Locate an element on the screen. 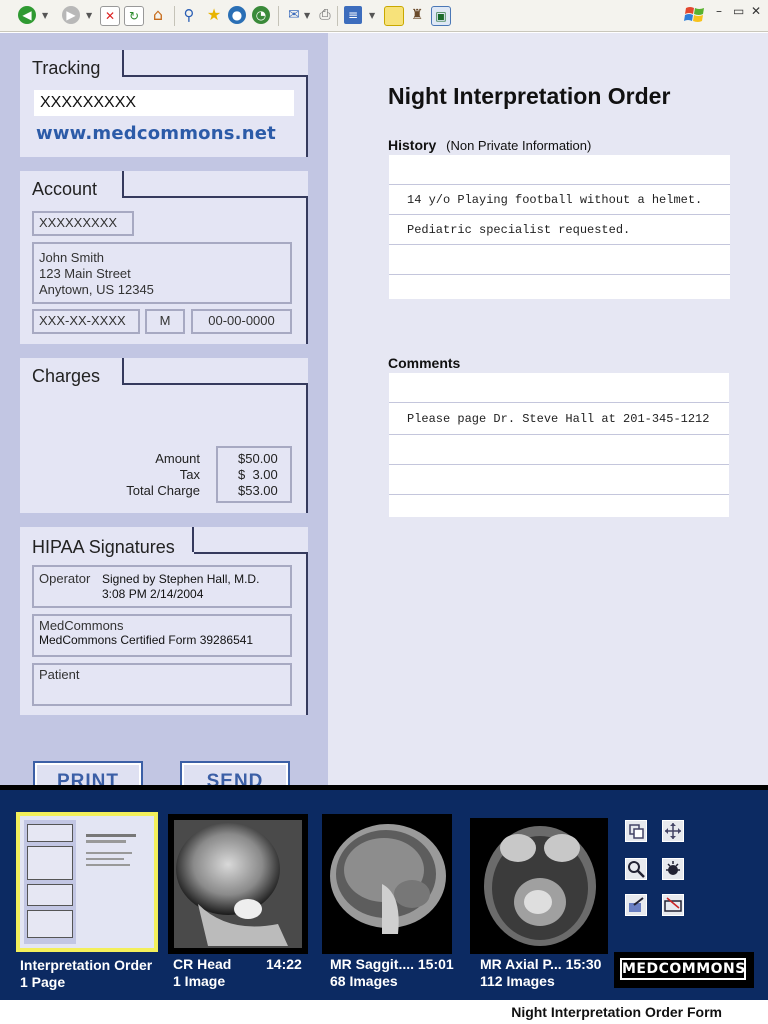  windows-logo-icon is located at coordinates (694, 14).